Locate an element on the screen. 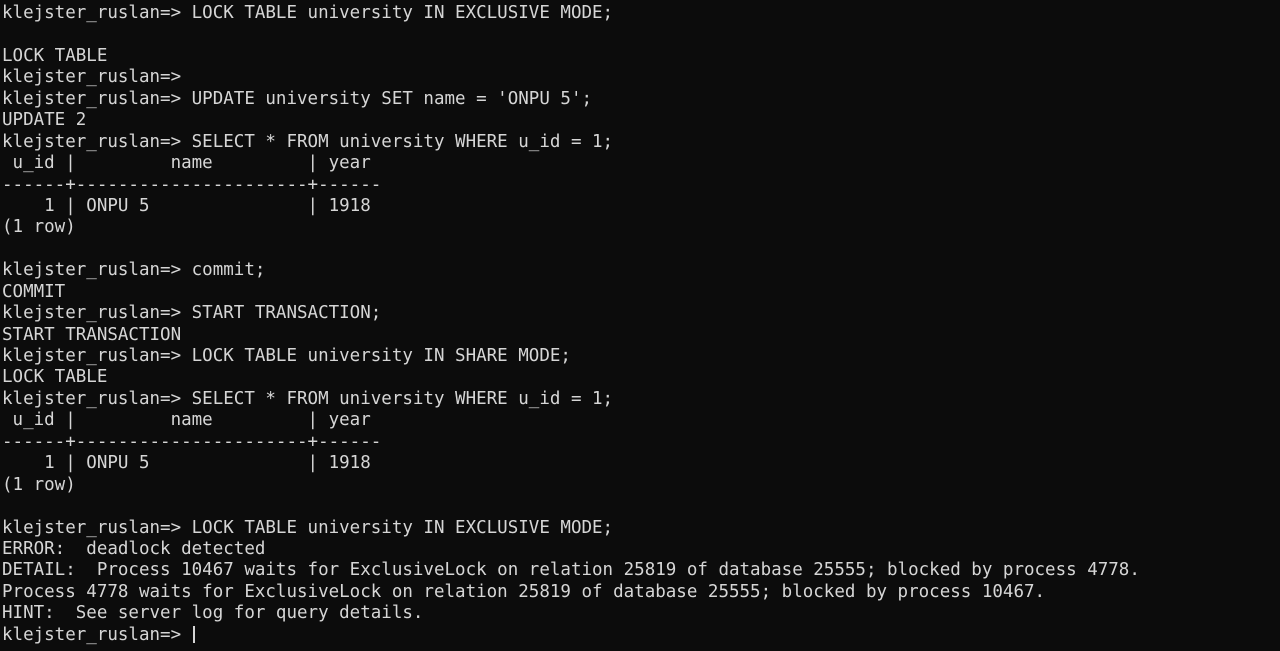 The image size is (1280, 651). terminal-line: klejster_ruslan=> is located at coordinates (92, 77).